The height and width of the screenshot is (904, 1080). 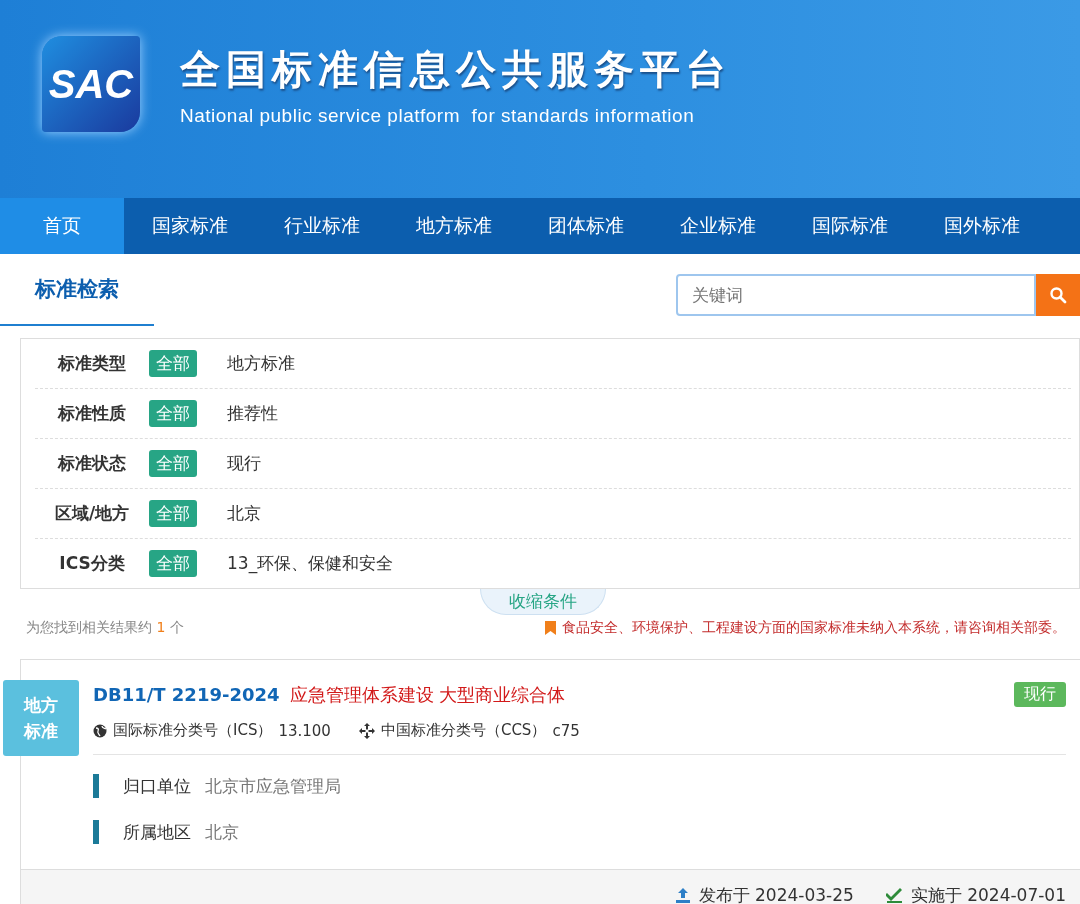 What do you see at coordinates (190, 226) in the screenshot?
I see `nav-tab: 国家标准` at bounding box center [190, 226].